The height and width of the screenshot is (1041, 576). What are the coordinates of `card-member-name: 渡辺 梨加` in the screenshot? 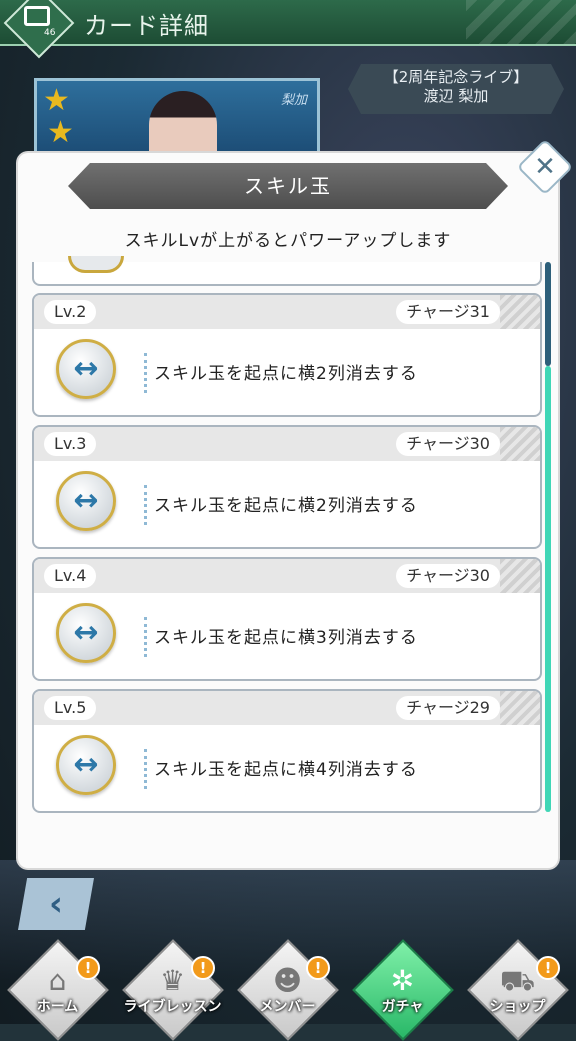 It's located at (456, 96).